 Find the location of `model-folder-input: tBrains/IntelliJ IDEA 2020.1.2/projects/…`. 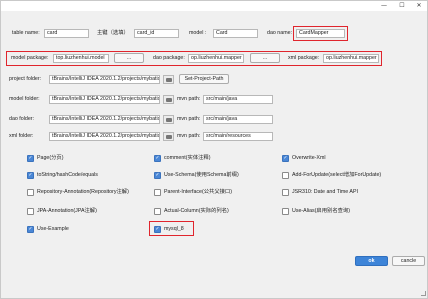

model-folder-input: tBrains/IntelliJ IDEA 2020.1.2/projects/… is located at coordinates (104, 99).